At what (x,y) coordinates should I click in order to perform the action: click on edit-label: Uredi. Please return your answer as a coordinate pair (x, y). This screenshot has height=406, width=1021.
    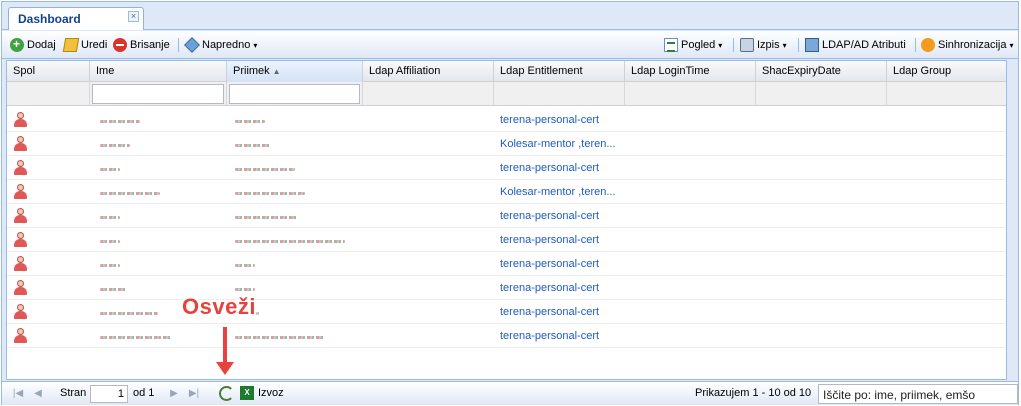
    Looking at the image, I should click on (94, 45).